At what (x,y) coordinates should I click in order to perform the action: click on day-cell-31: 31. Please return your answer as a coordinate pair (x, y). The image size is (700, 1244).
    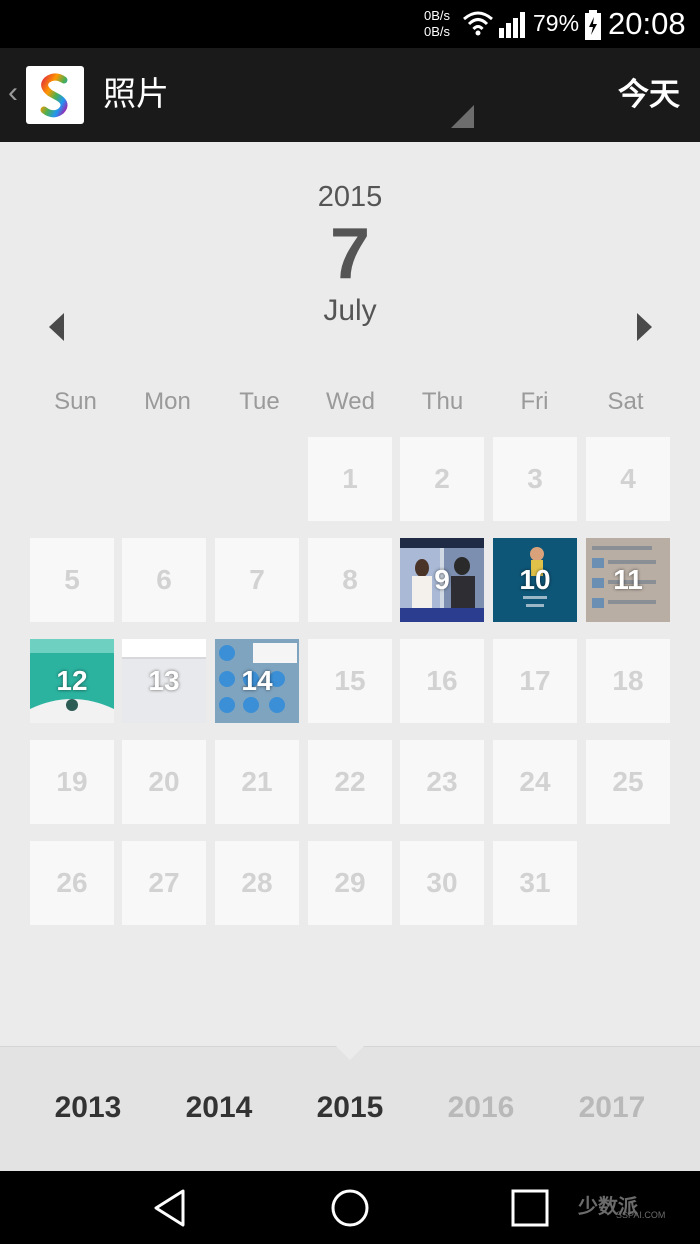
    Looking at the image, I should click on (535, 883).